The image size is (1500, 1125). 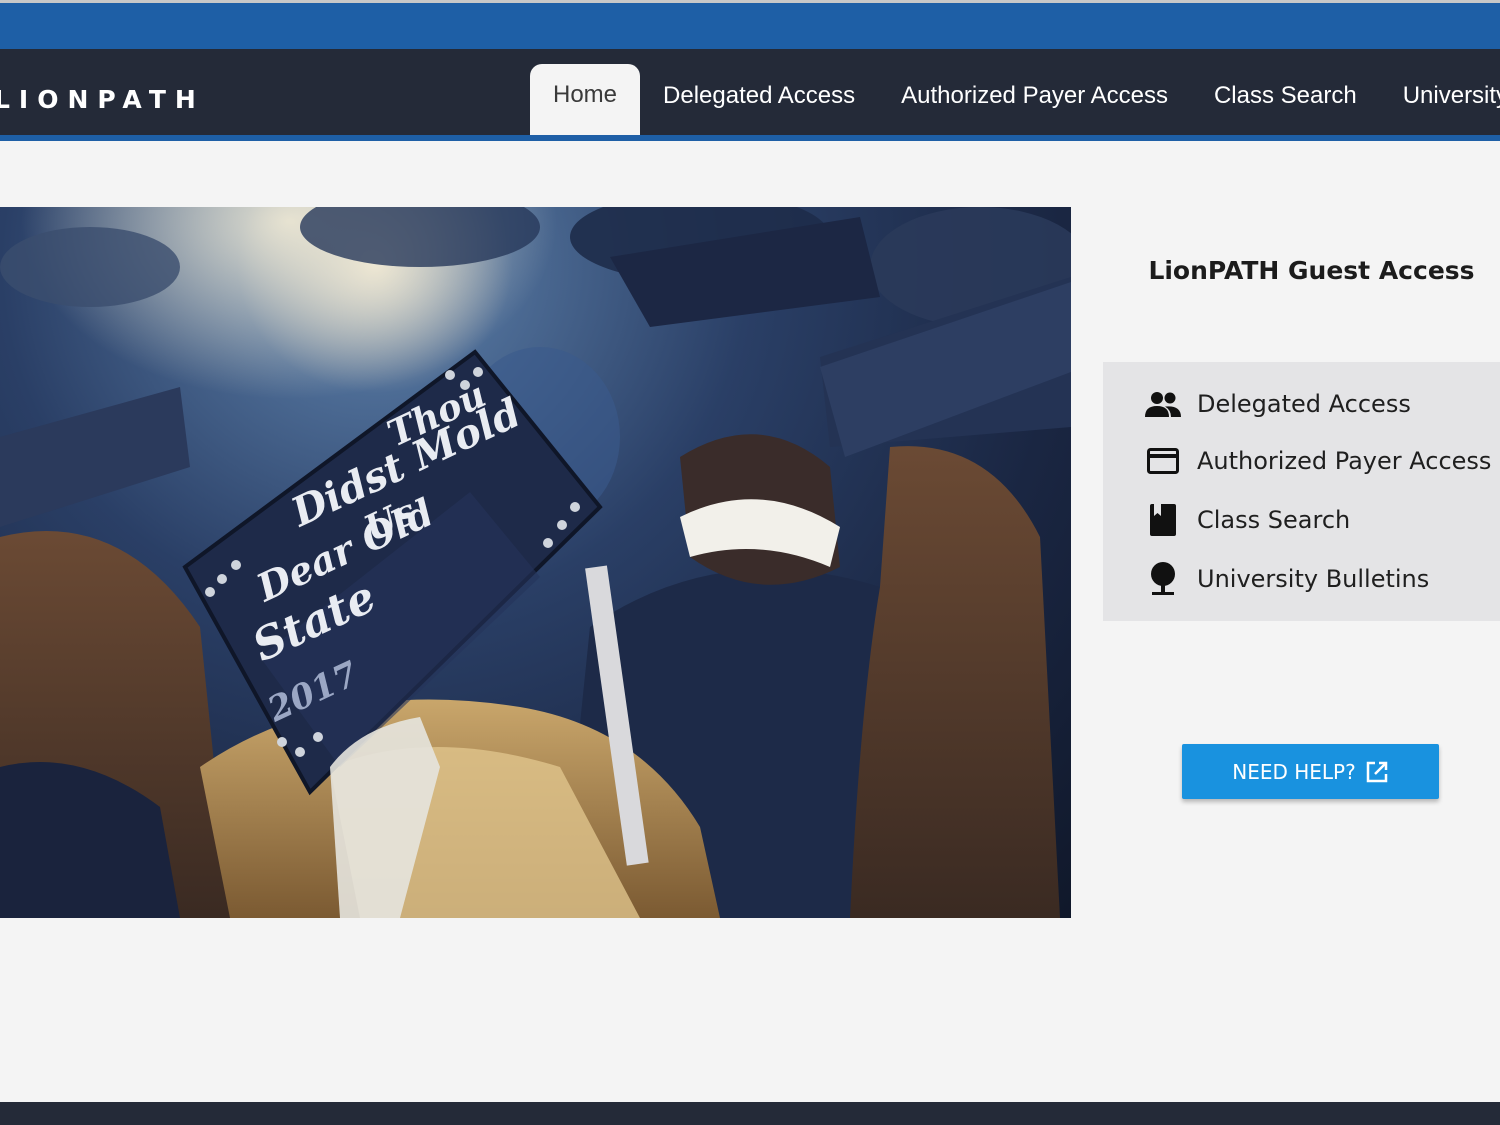 I want to click on nav-tab-authorized-payer-access: Authorized Payer Access, so click(x=1034, y=100).